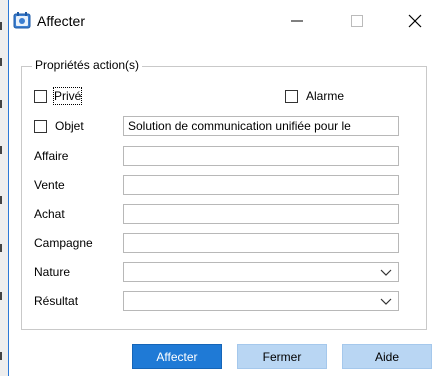 The width and height of the screenshot is (436, 376). Describe the element at coordinates (222, 22) in the screenshot. I see `title-bar: Affecter` at that location.